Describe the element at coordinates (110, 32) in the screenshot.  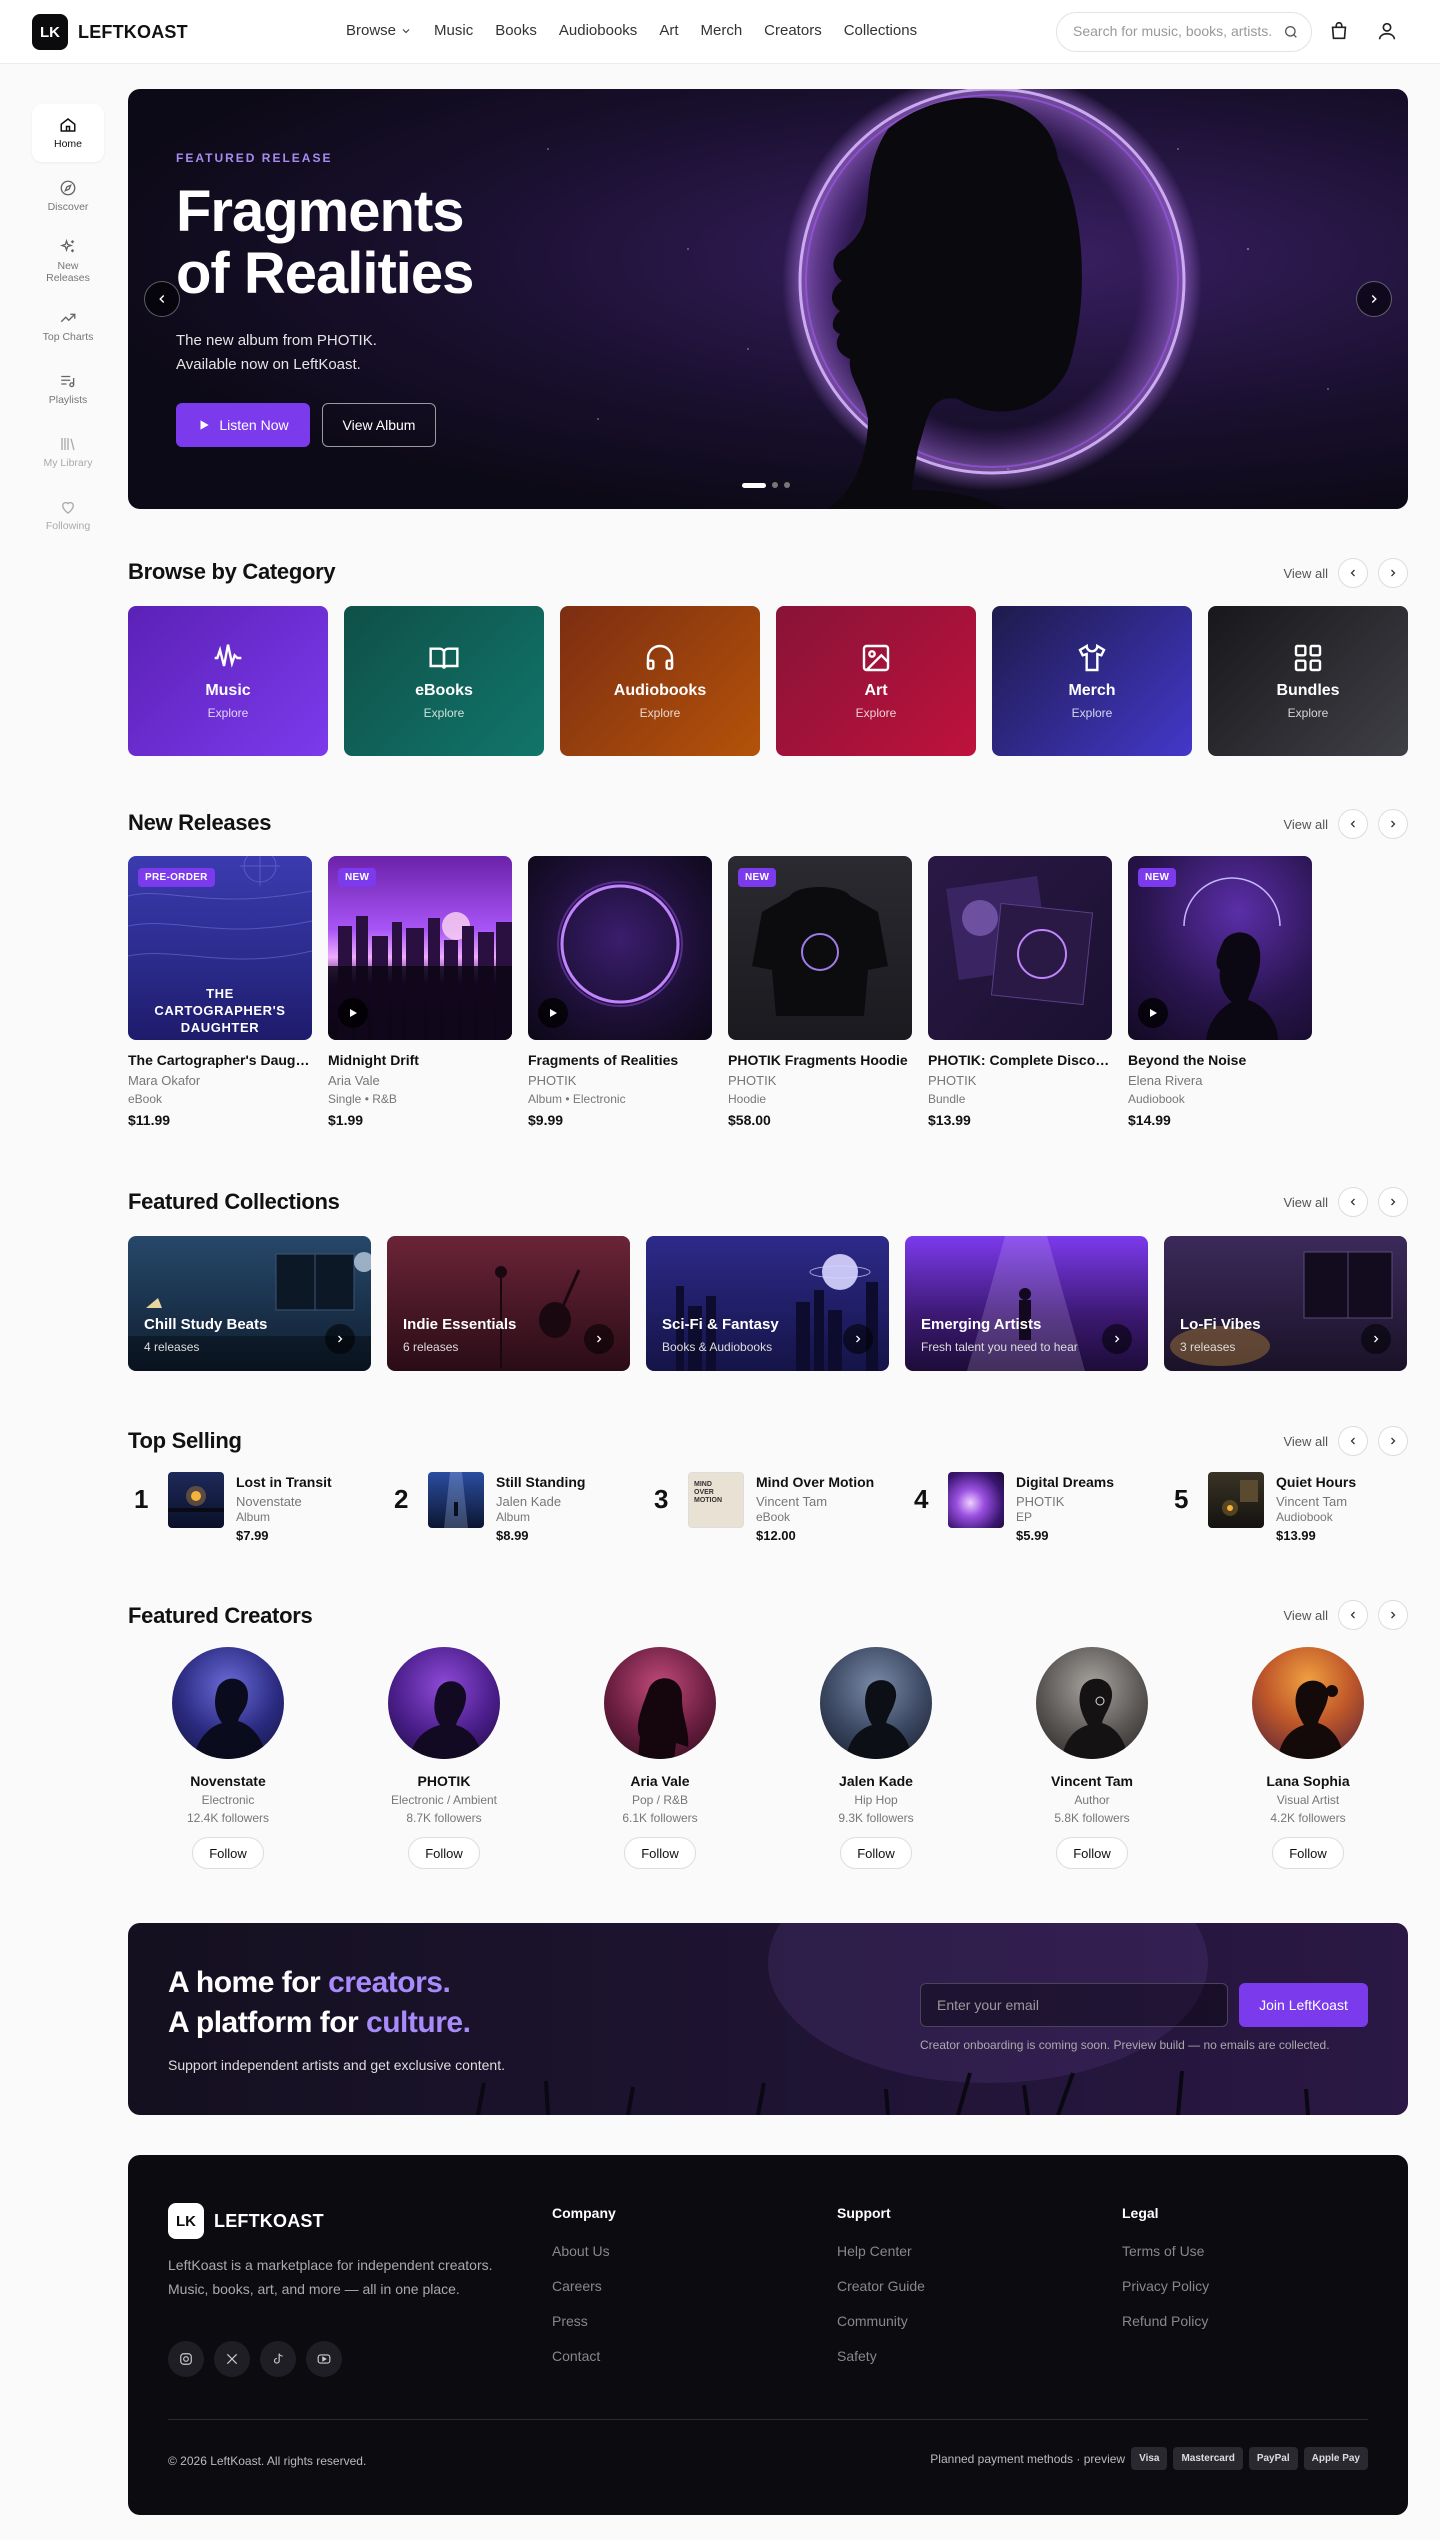
I see `logo: LK LEFTKOAST` at that location.